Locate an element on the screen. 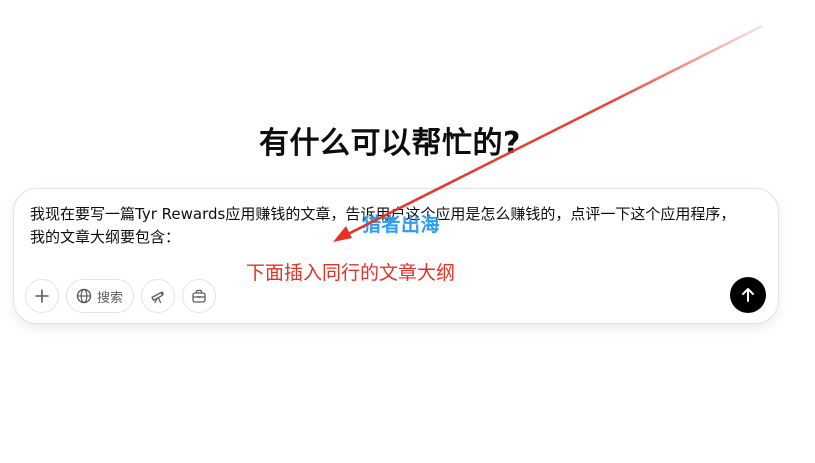 This screenshot has width=815, height=463. globe-icon is located at coordinates (84, 296).